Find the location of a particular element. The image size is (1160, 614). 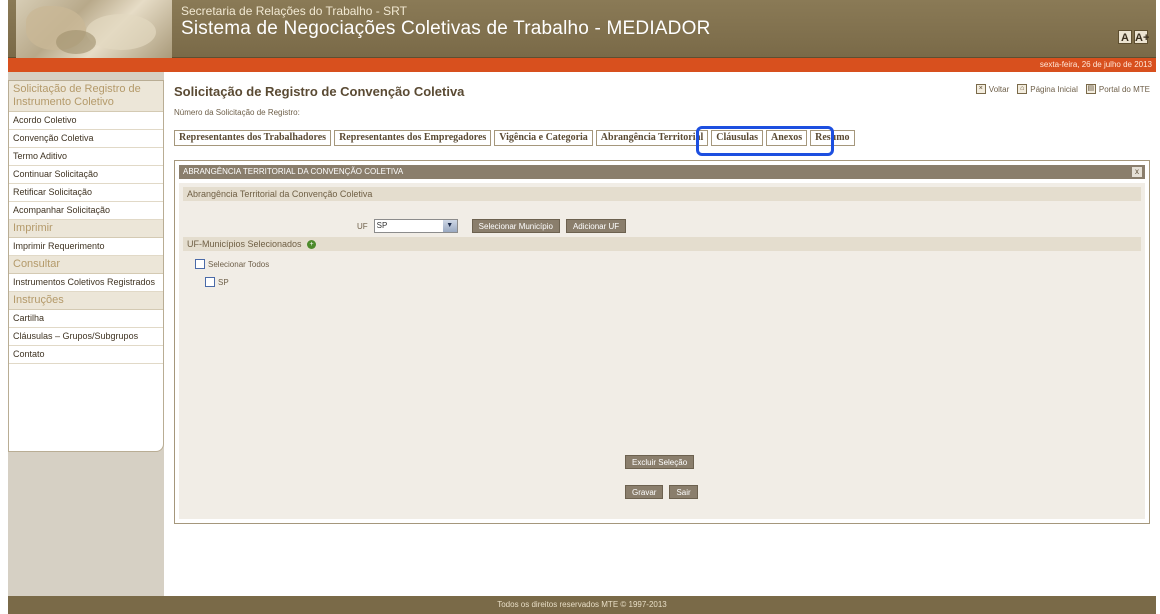

back-link-label: Voltar is located at coordinates (999, 89).